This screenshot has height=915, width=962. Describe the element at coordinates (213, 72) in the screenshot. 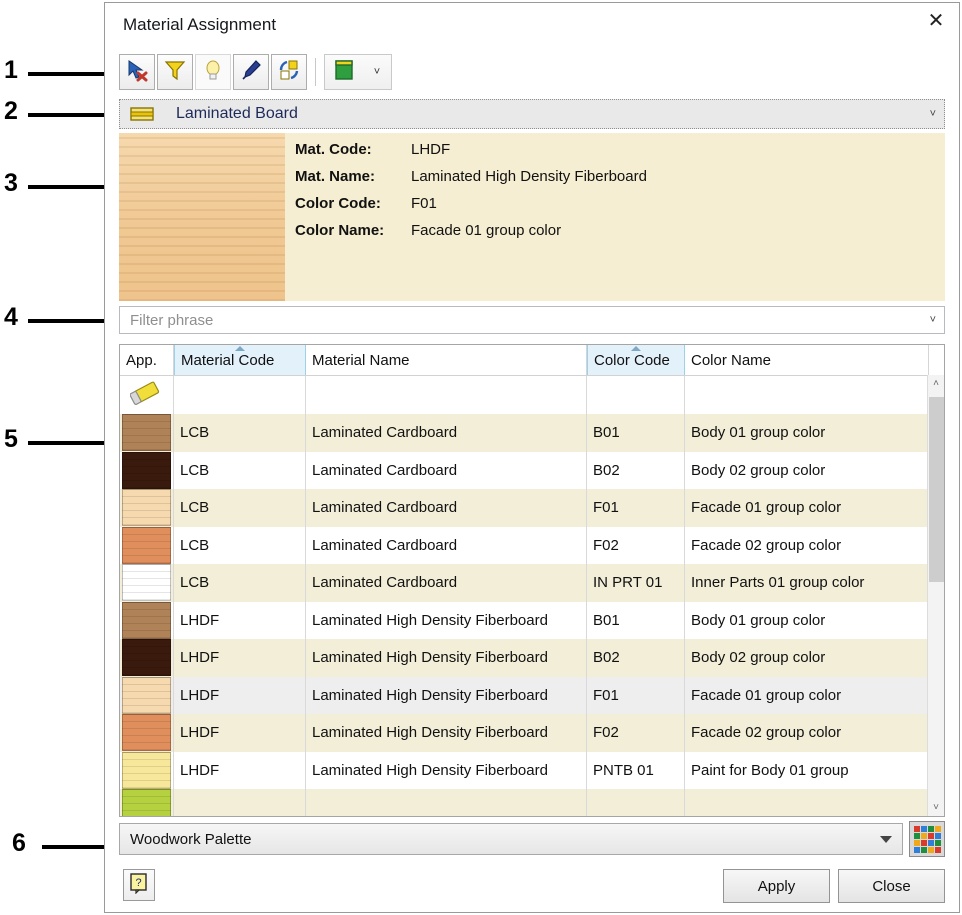

I see `highlight-button` at that location.